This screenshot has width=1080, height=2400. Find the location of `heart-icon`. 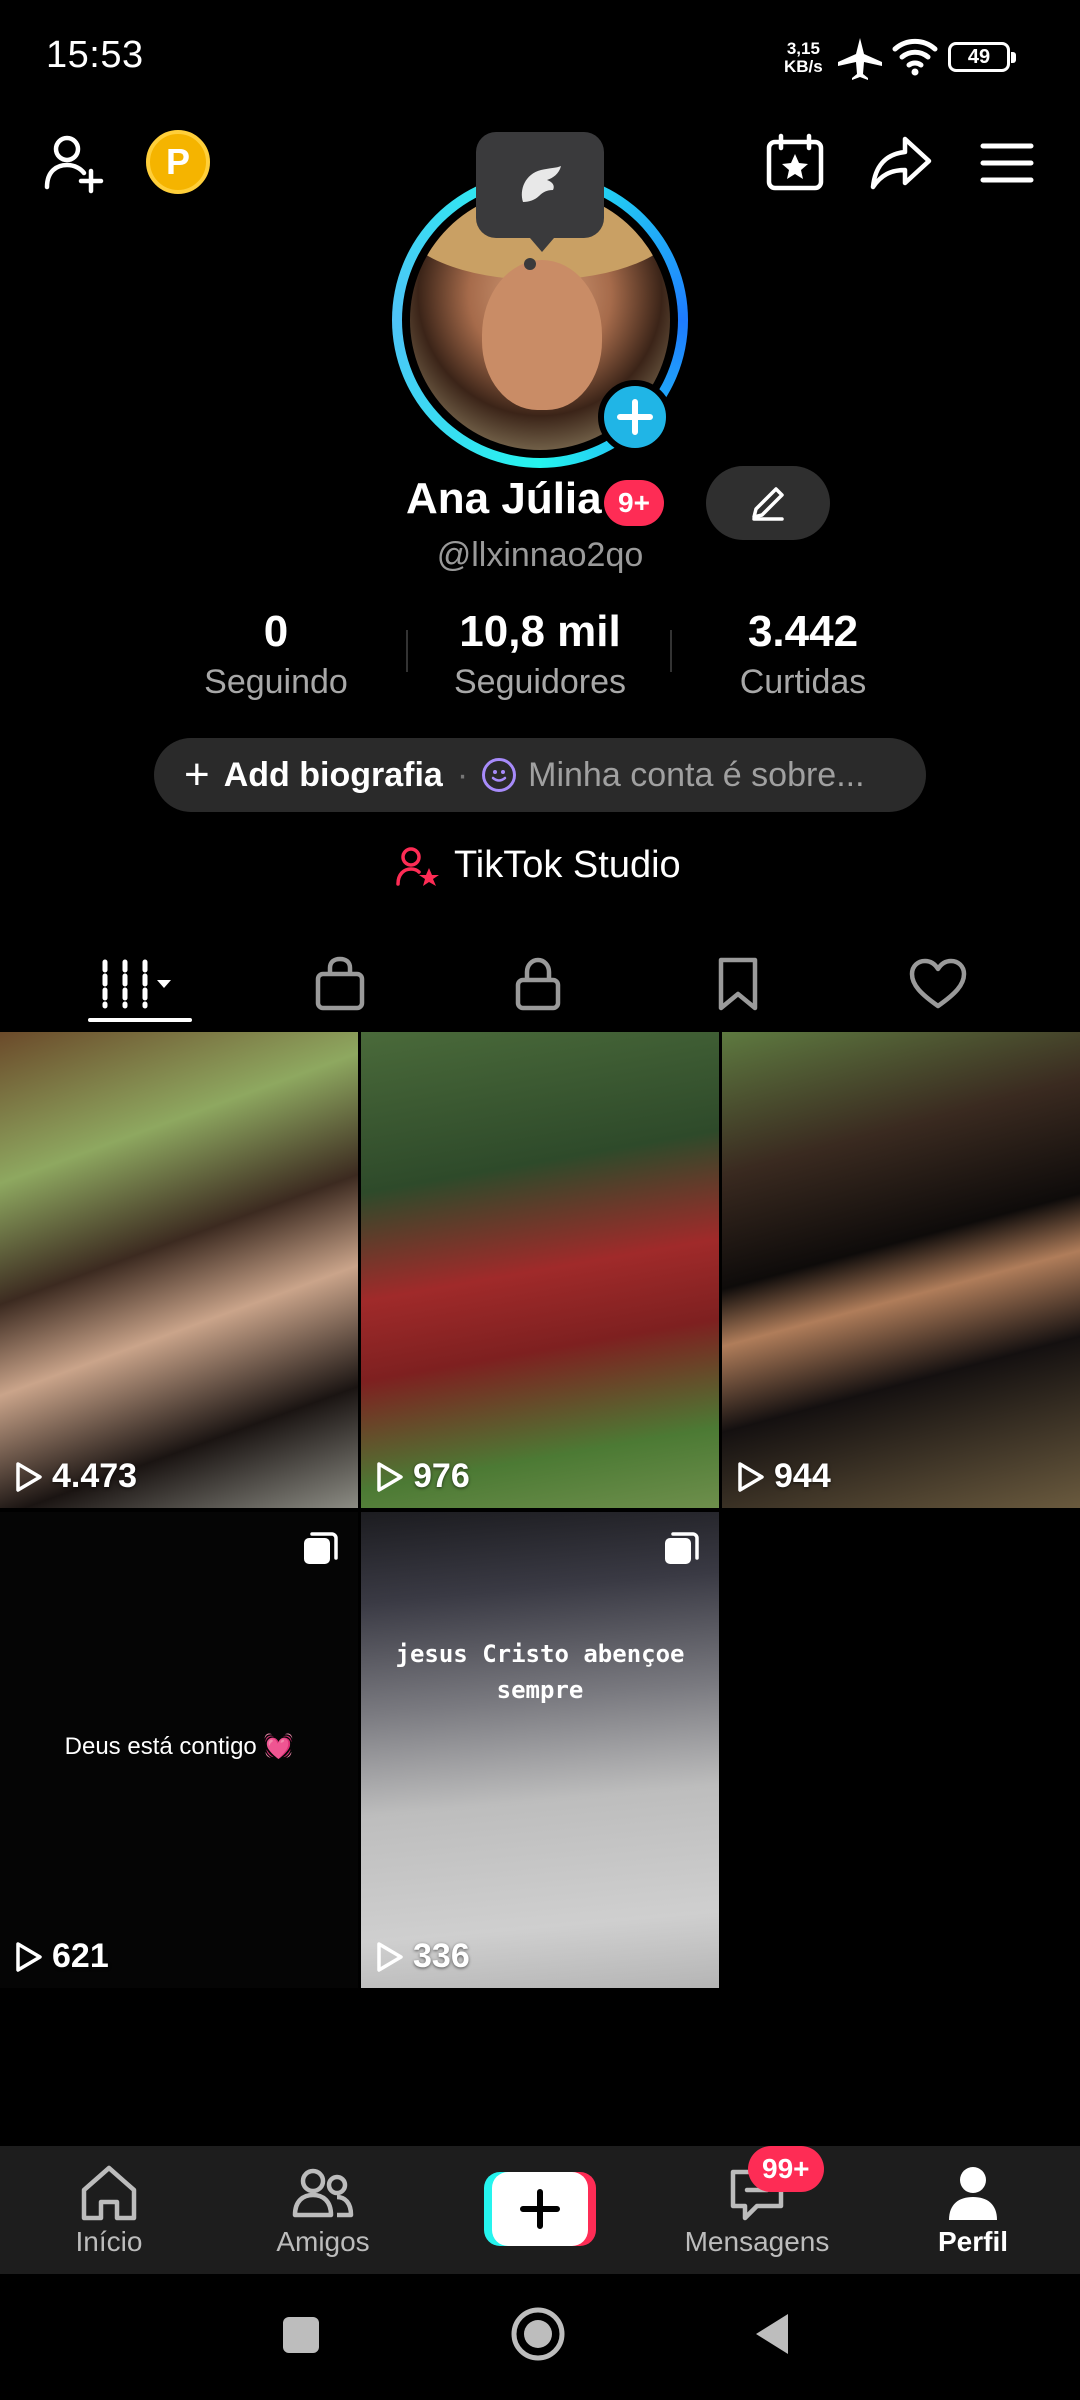

heart-icon is located at coordinates (938, 983).